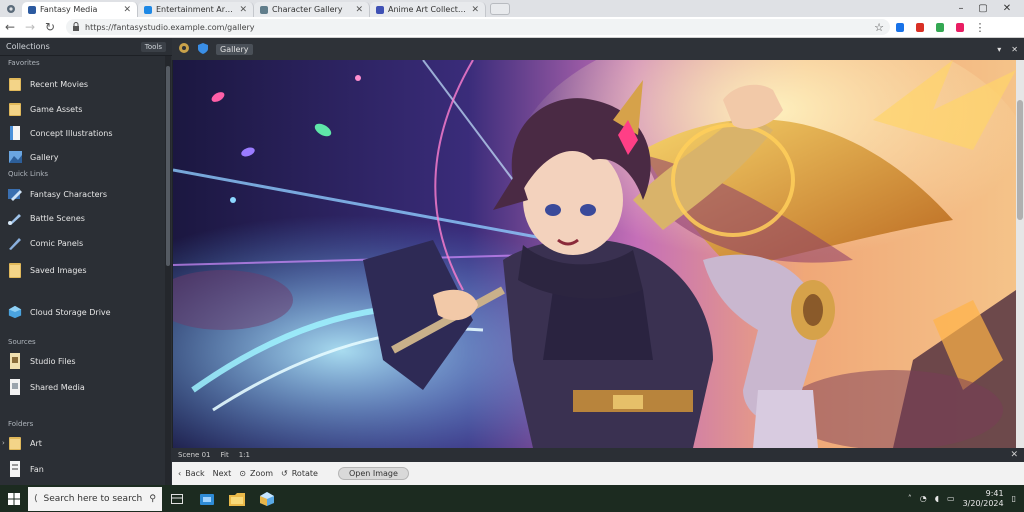  What do you see at coordinates (168, 270) in the screenshot?
I see `sidebar-scrollbar` at bounding box center [168, 270].